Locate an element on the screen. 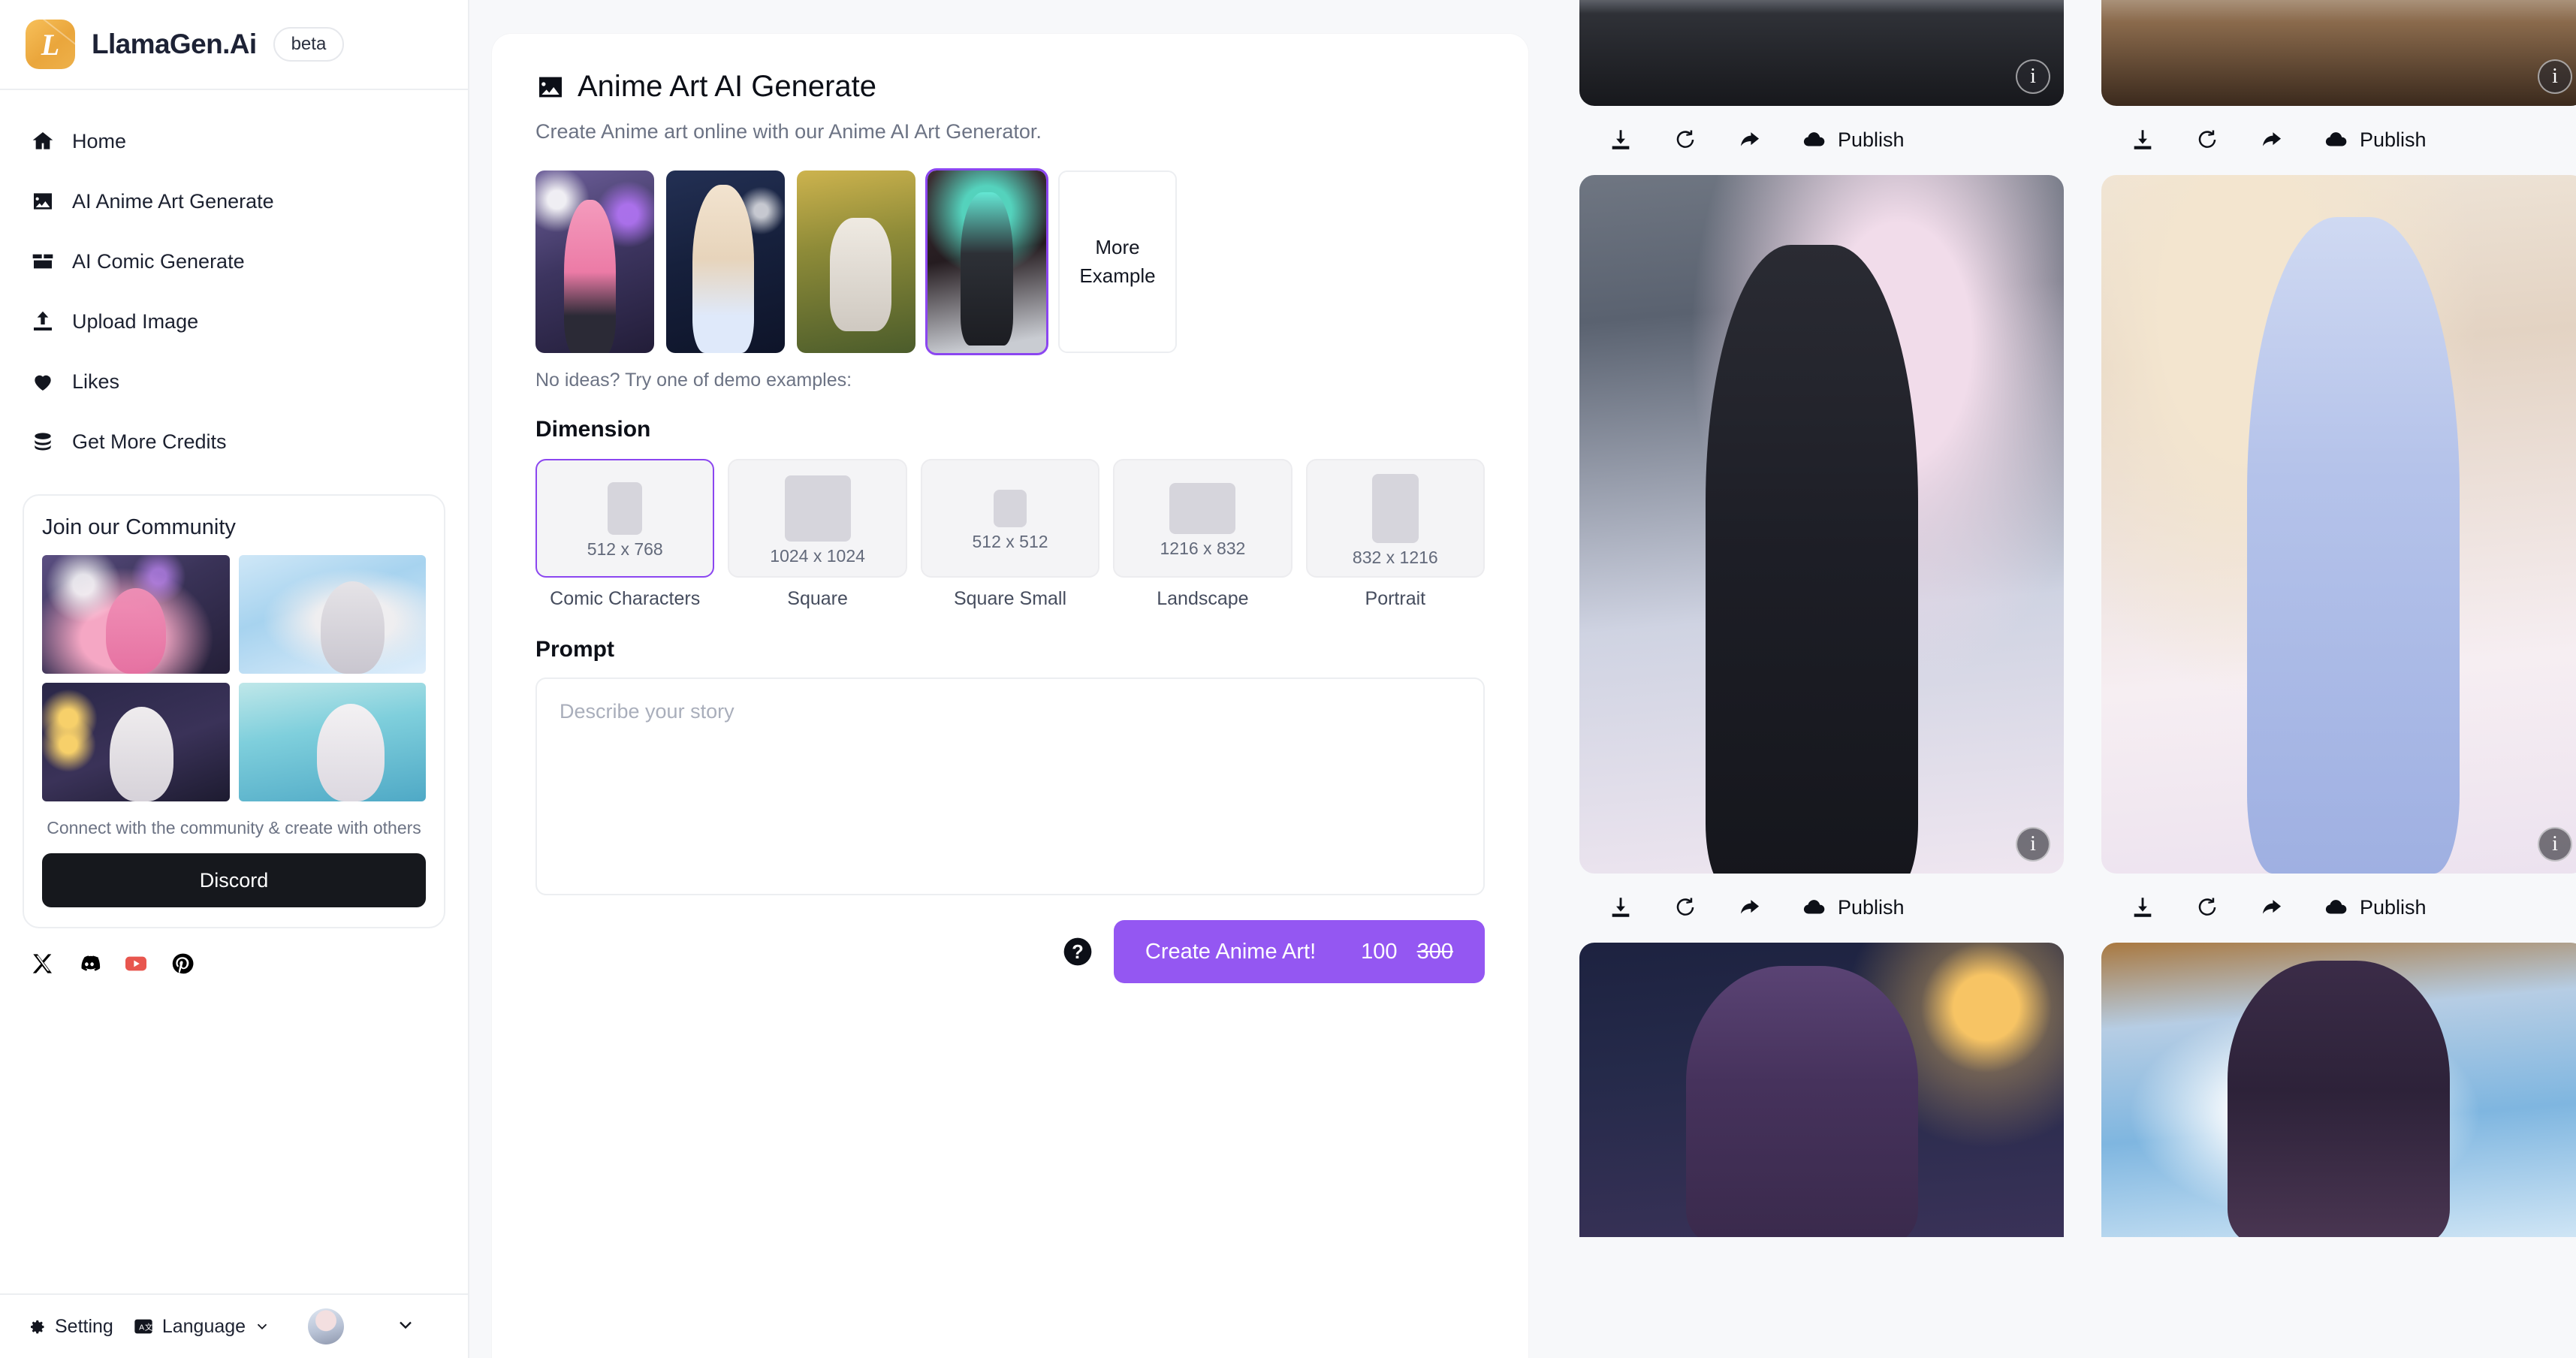 Image resolution: width=2576 pixels, height=1358 pixels. dimension-name: Portrait is located at coordinates (1395, 598).